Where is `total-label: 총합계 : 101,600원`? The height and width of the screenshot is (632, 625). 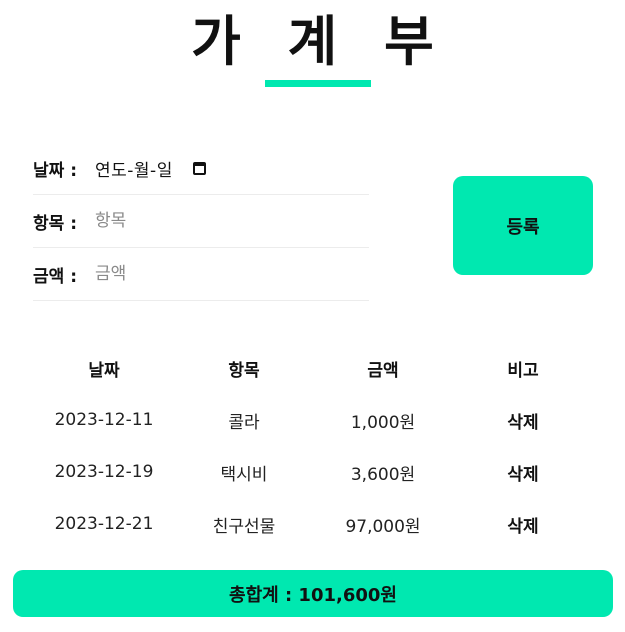 total-label: 총합계 : 101,600원 is located at coordinates (313, 595).